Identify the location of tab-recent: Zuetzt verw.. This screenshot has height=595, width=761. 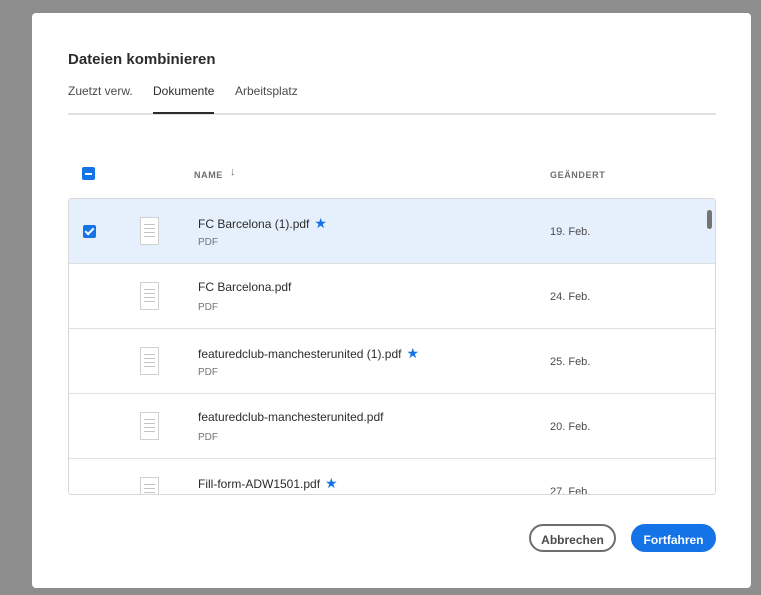
(100, 98).